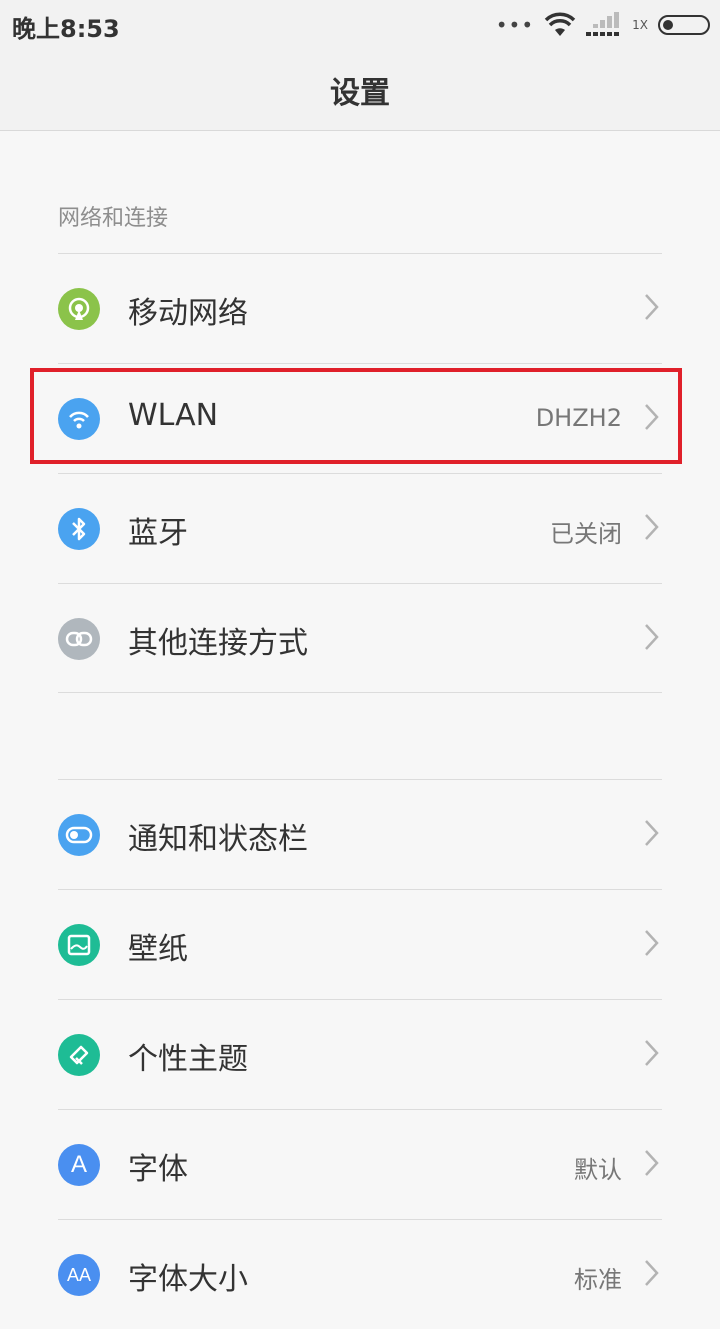 This screenshot has width=720, height=1329. What do you see at coordinates (79, 1165) in the screenshot?
I see `font-icon: A` at bounding box center [79, 1165].